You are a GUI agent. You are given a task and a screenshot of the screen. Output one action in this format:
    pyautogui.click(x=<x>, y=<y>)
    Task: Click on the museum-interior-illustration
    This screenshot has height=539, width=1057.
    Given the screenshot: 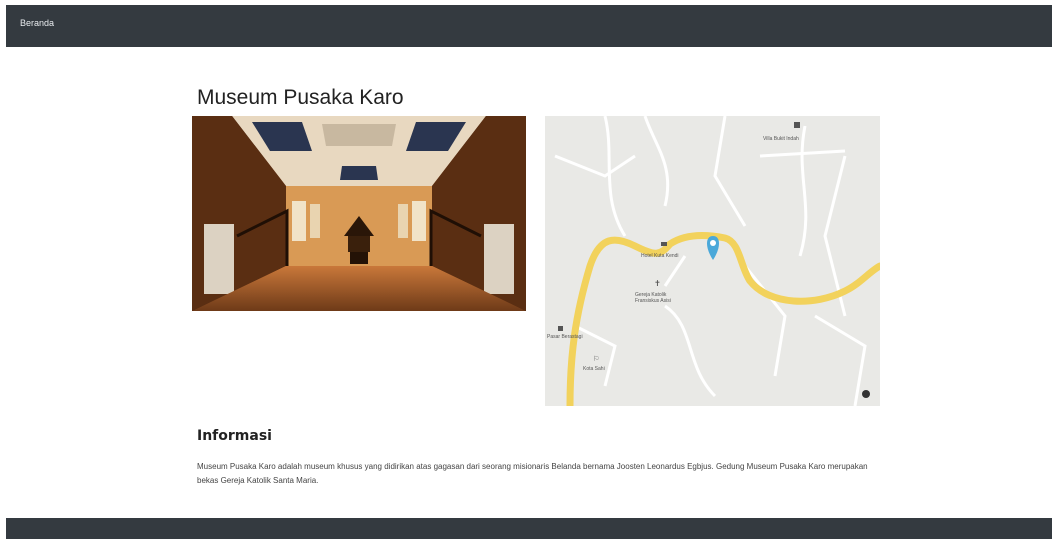 What is the action you would take?
    pyautogui.click(x=359, y=213)
    